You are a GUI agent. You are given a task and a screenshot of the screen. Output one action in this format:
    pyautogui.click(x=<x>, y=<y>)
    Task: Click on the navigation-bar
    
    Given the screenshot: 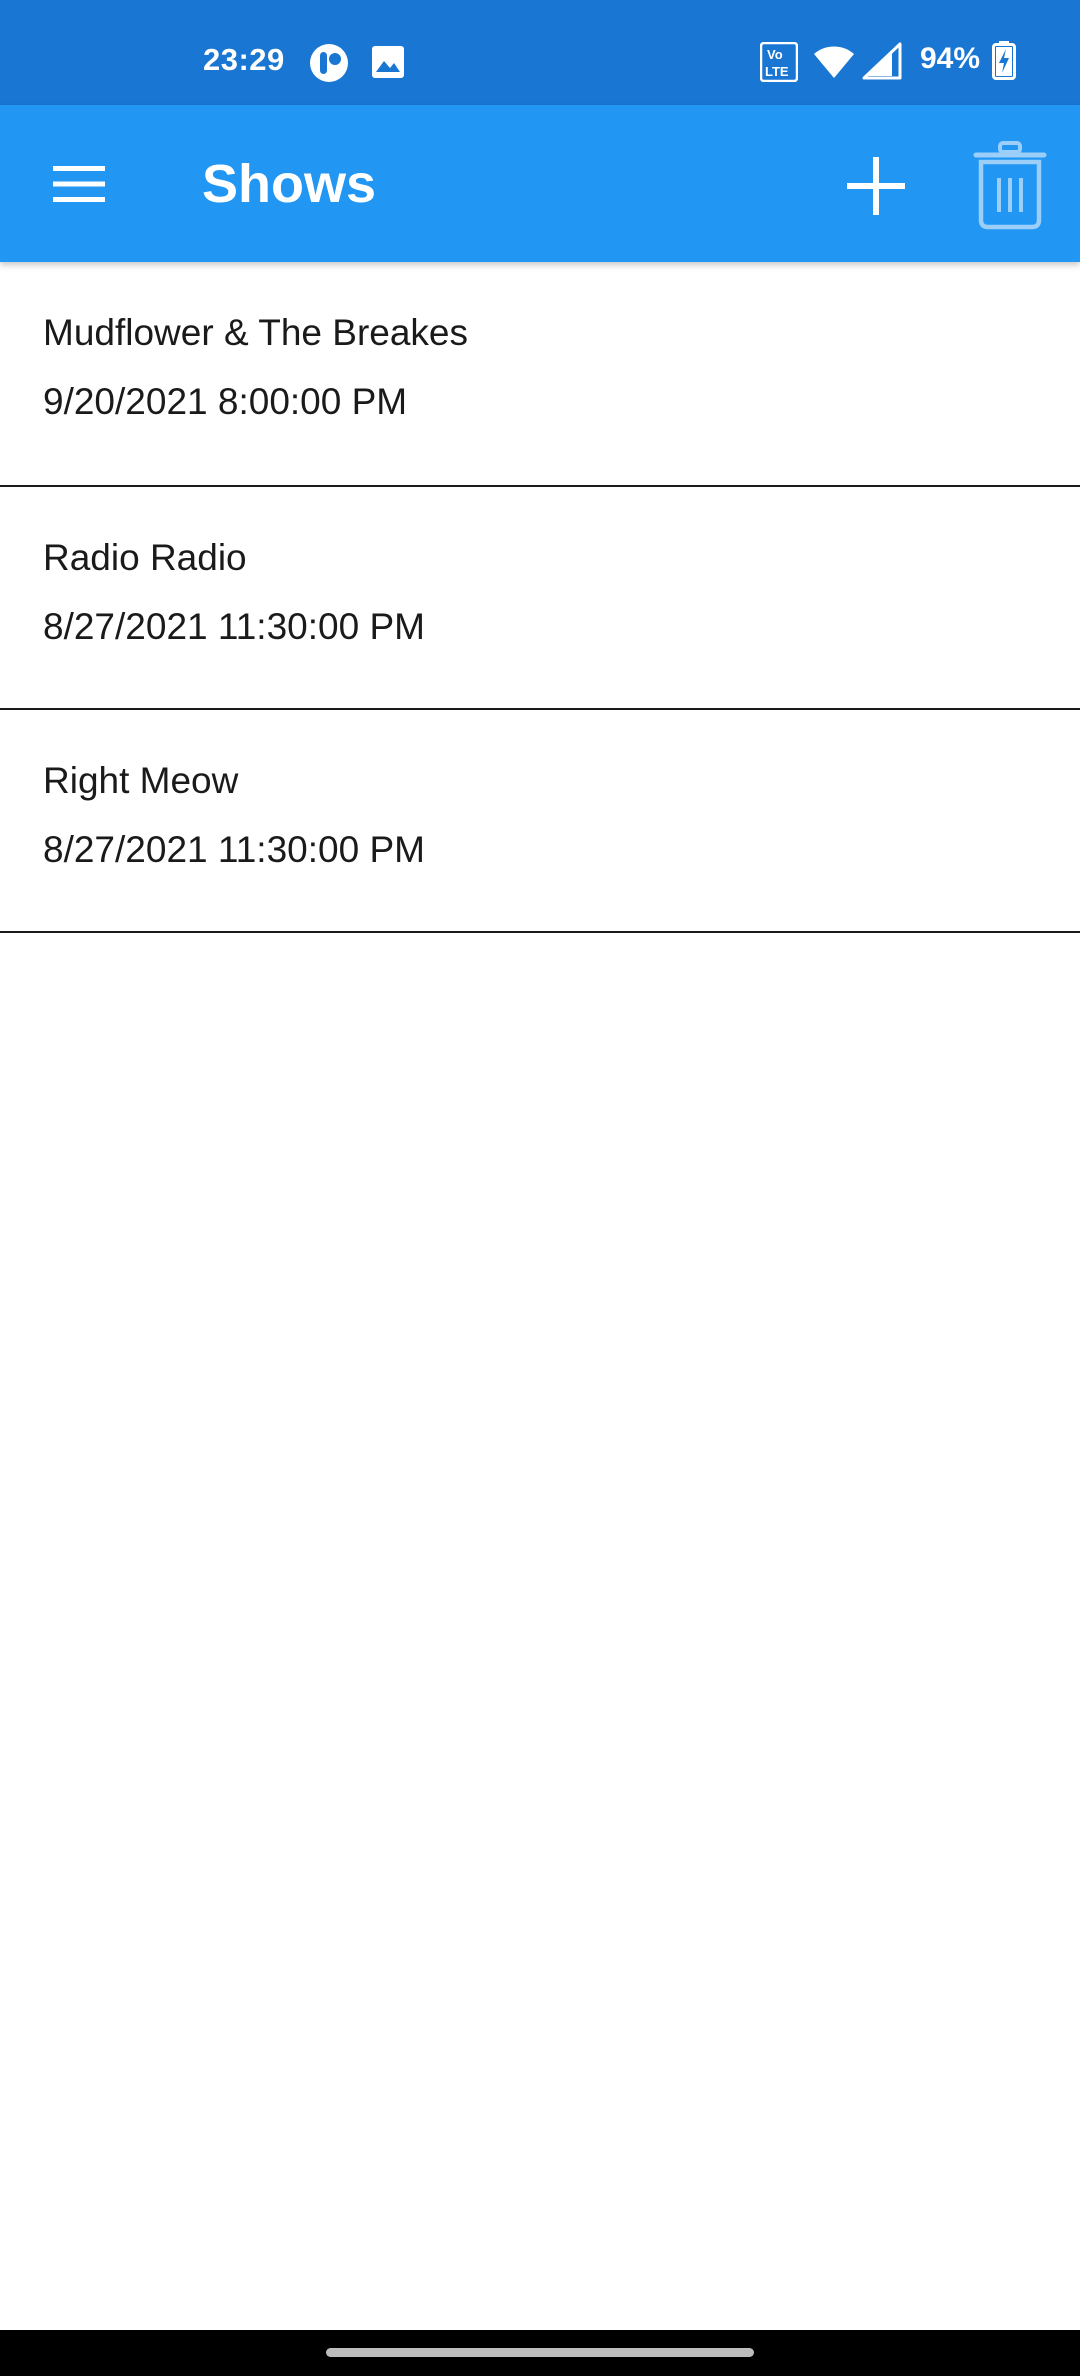 What is the action you would take?
    pyautogui.click(x=540, y=2353)
    